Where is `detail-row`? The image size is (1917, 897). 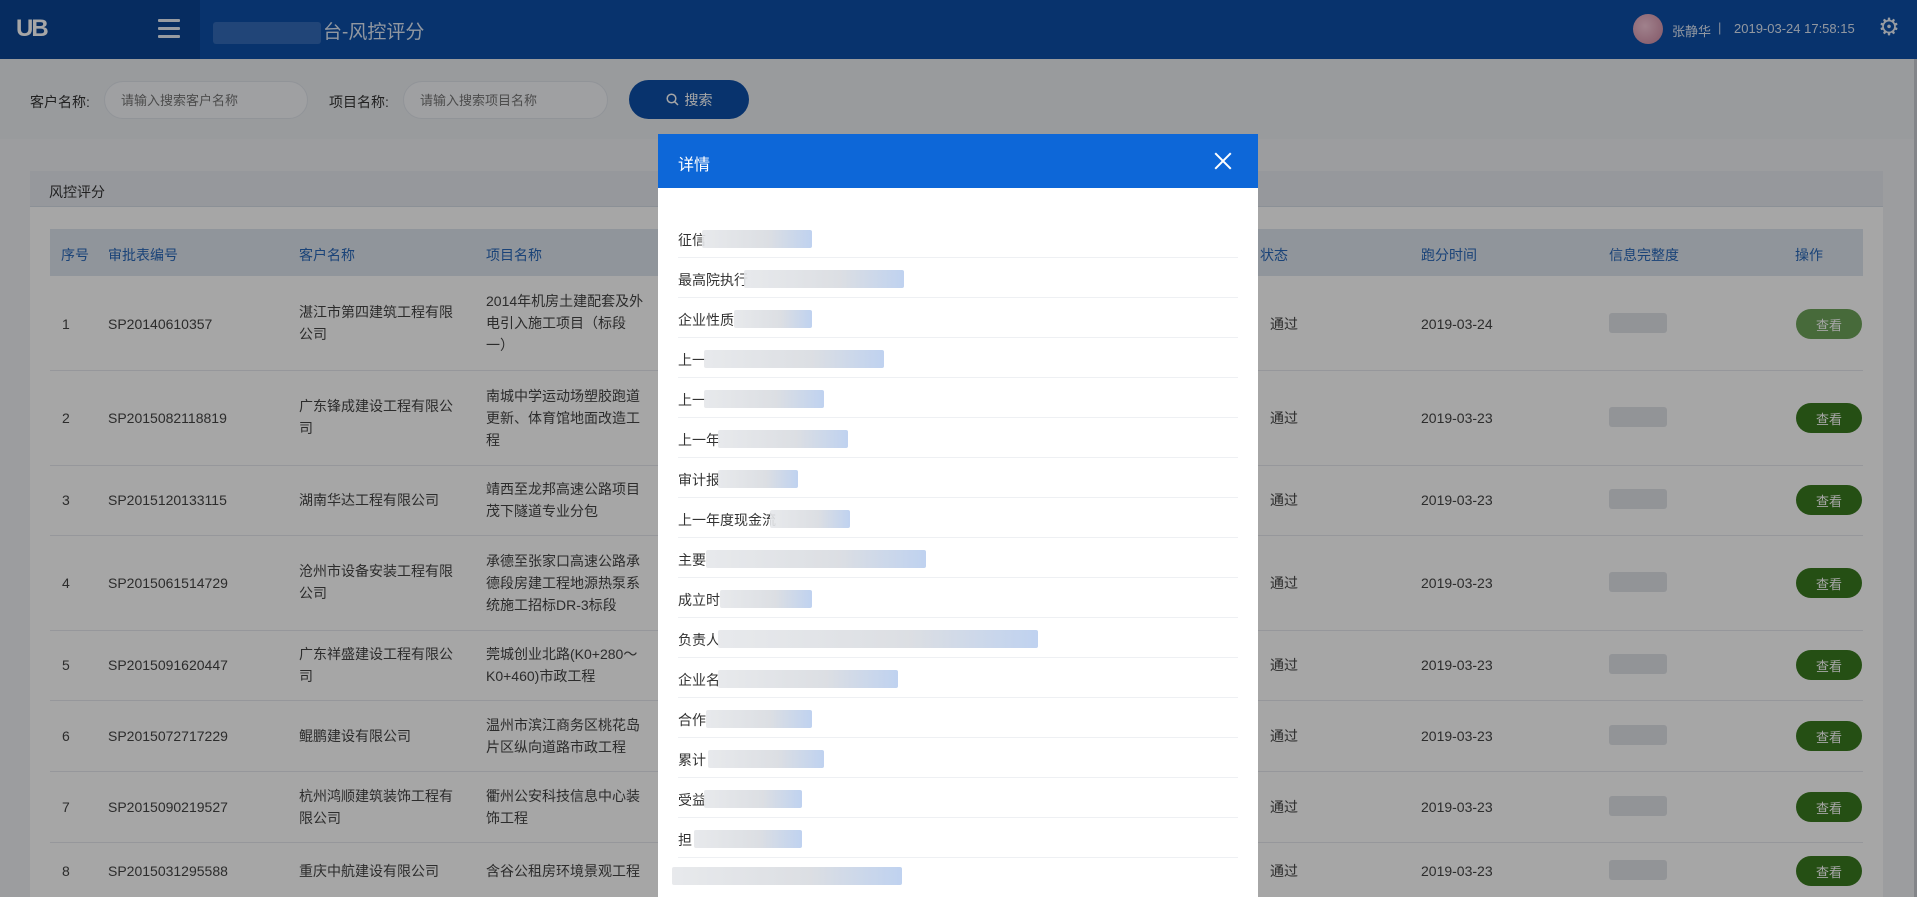
detail-row is located at coordinates (955, 875).